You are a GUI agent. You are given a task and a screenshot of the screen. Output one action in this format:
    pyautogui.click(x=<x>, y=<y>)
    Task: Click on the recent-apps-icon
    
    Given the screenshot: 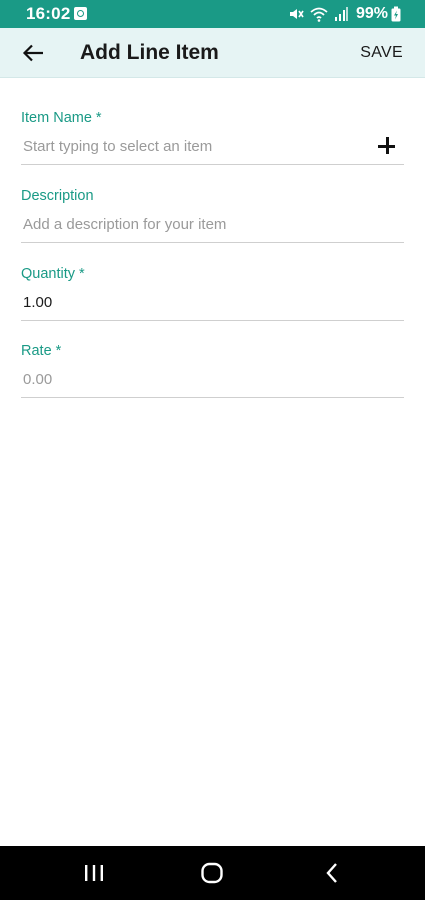 What is the action you would take?
    pyautogui.click(x=94, y=873)
    